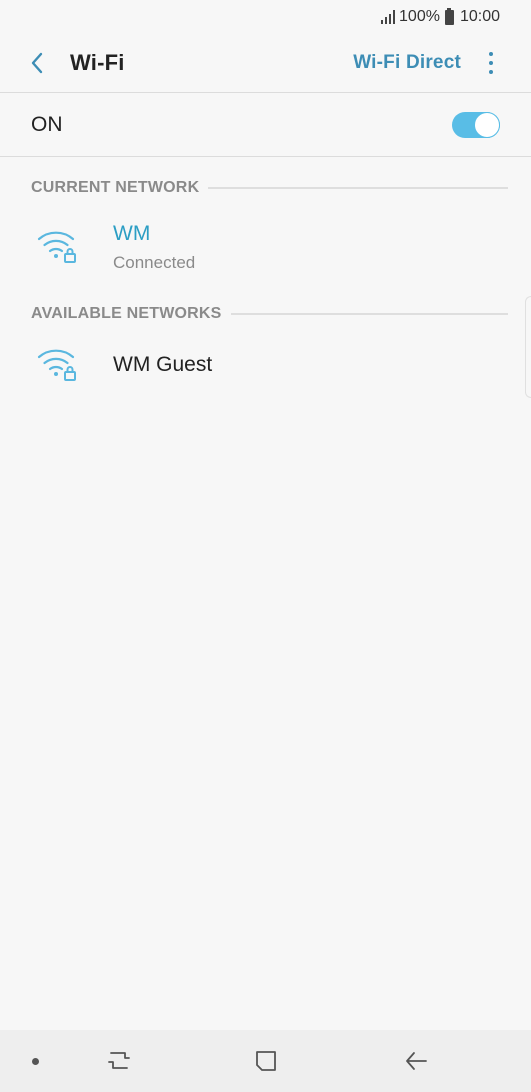  I want to click on keyboard-hide-dot-icon, so click(35, 1061).